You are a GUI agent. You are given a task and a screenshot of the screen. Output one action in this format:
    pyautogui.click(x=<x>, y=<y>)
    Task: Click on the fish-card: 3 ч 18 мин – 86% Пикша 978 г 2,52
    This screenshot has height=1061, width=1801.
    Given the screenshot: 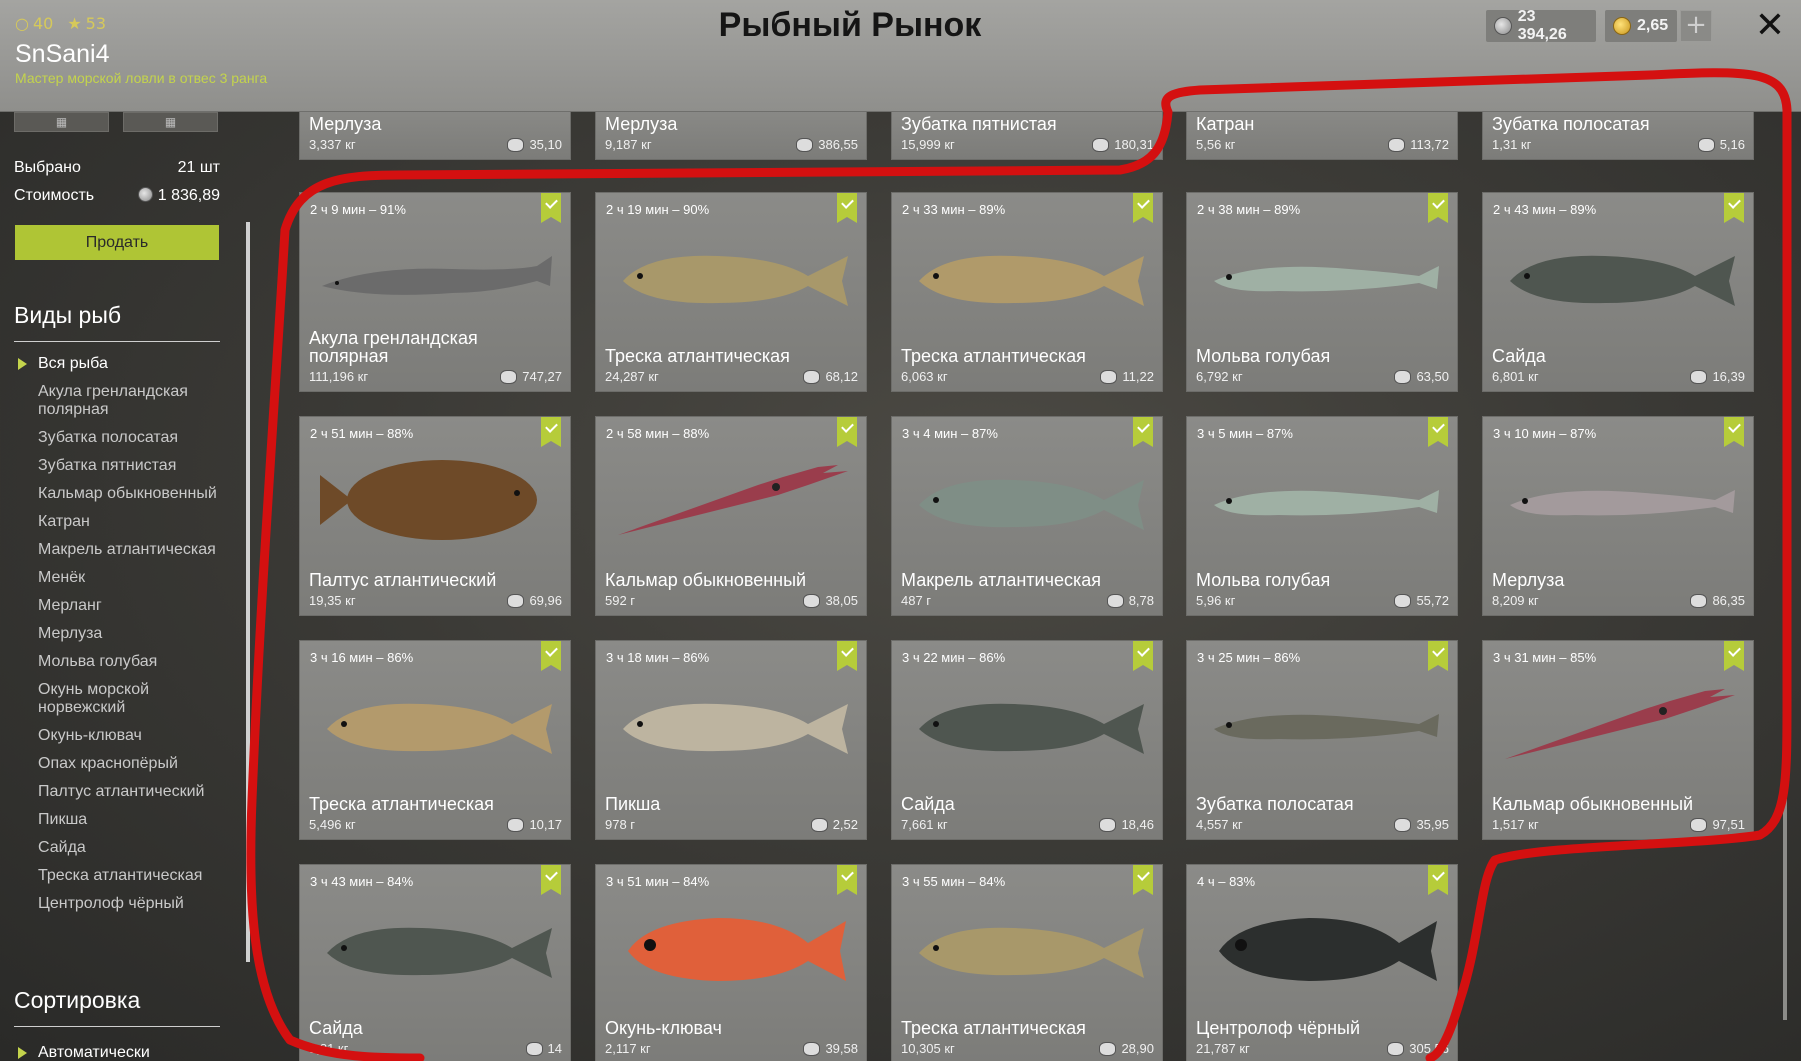 What is the action you would take?
    pyautogui.click(x=731, y=740)
    